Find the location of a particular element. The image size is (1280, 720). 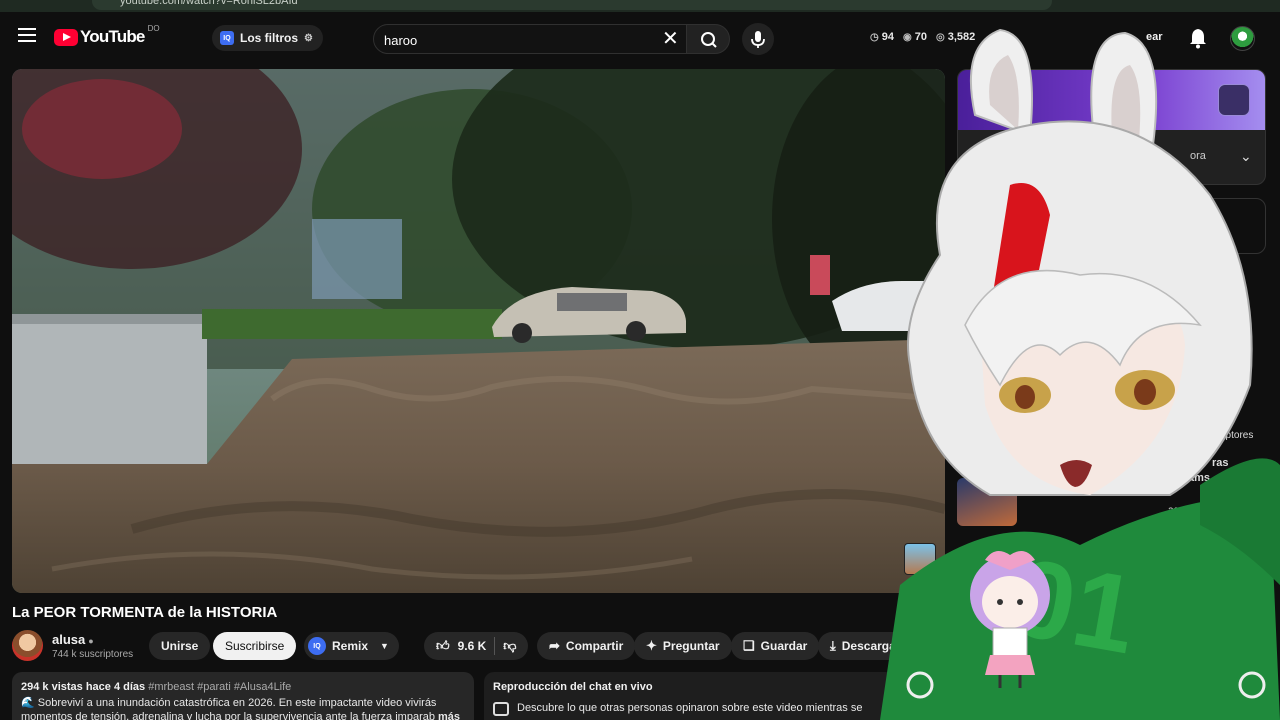

clock-icon: ◷ is located at coordinates (874, 37).